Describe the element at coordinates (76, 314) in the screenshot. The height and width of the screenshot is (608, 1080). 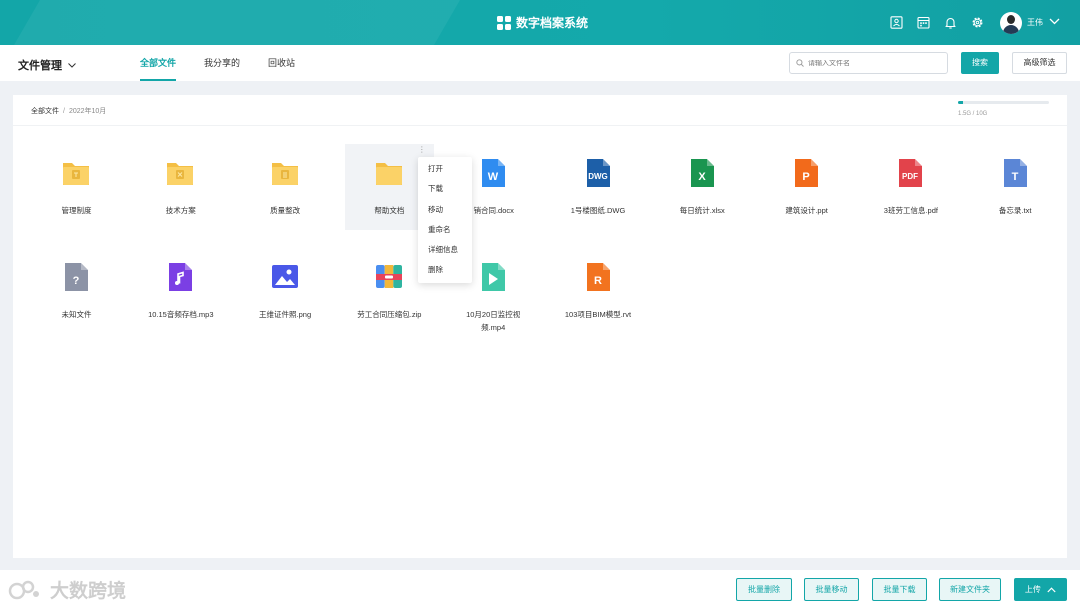
I see `file-name: 未知文件` at that location.